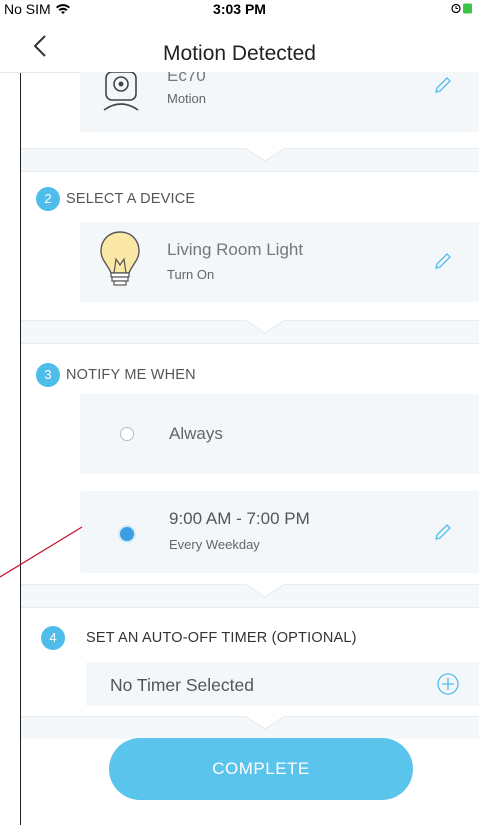  I want to click on timer-selector: No Timer Selected, so click(282, 684).